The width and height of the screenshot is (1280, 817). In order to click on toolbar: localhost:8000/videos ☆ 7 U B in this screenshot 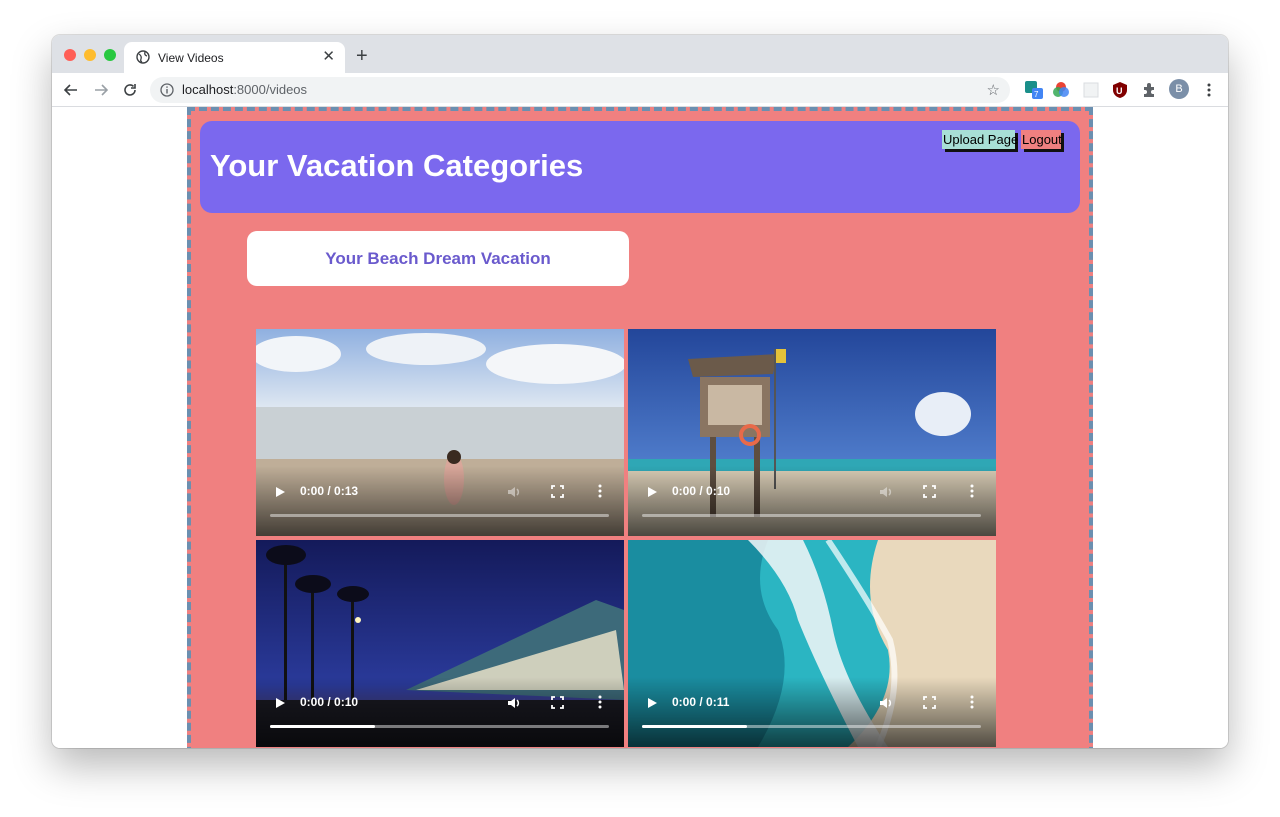, I will do `click(640, 90)`.